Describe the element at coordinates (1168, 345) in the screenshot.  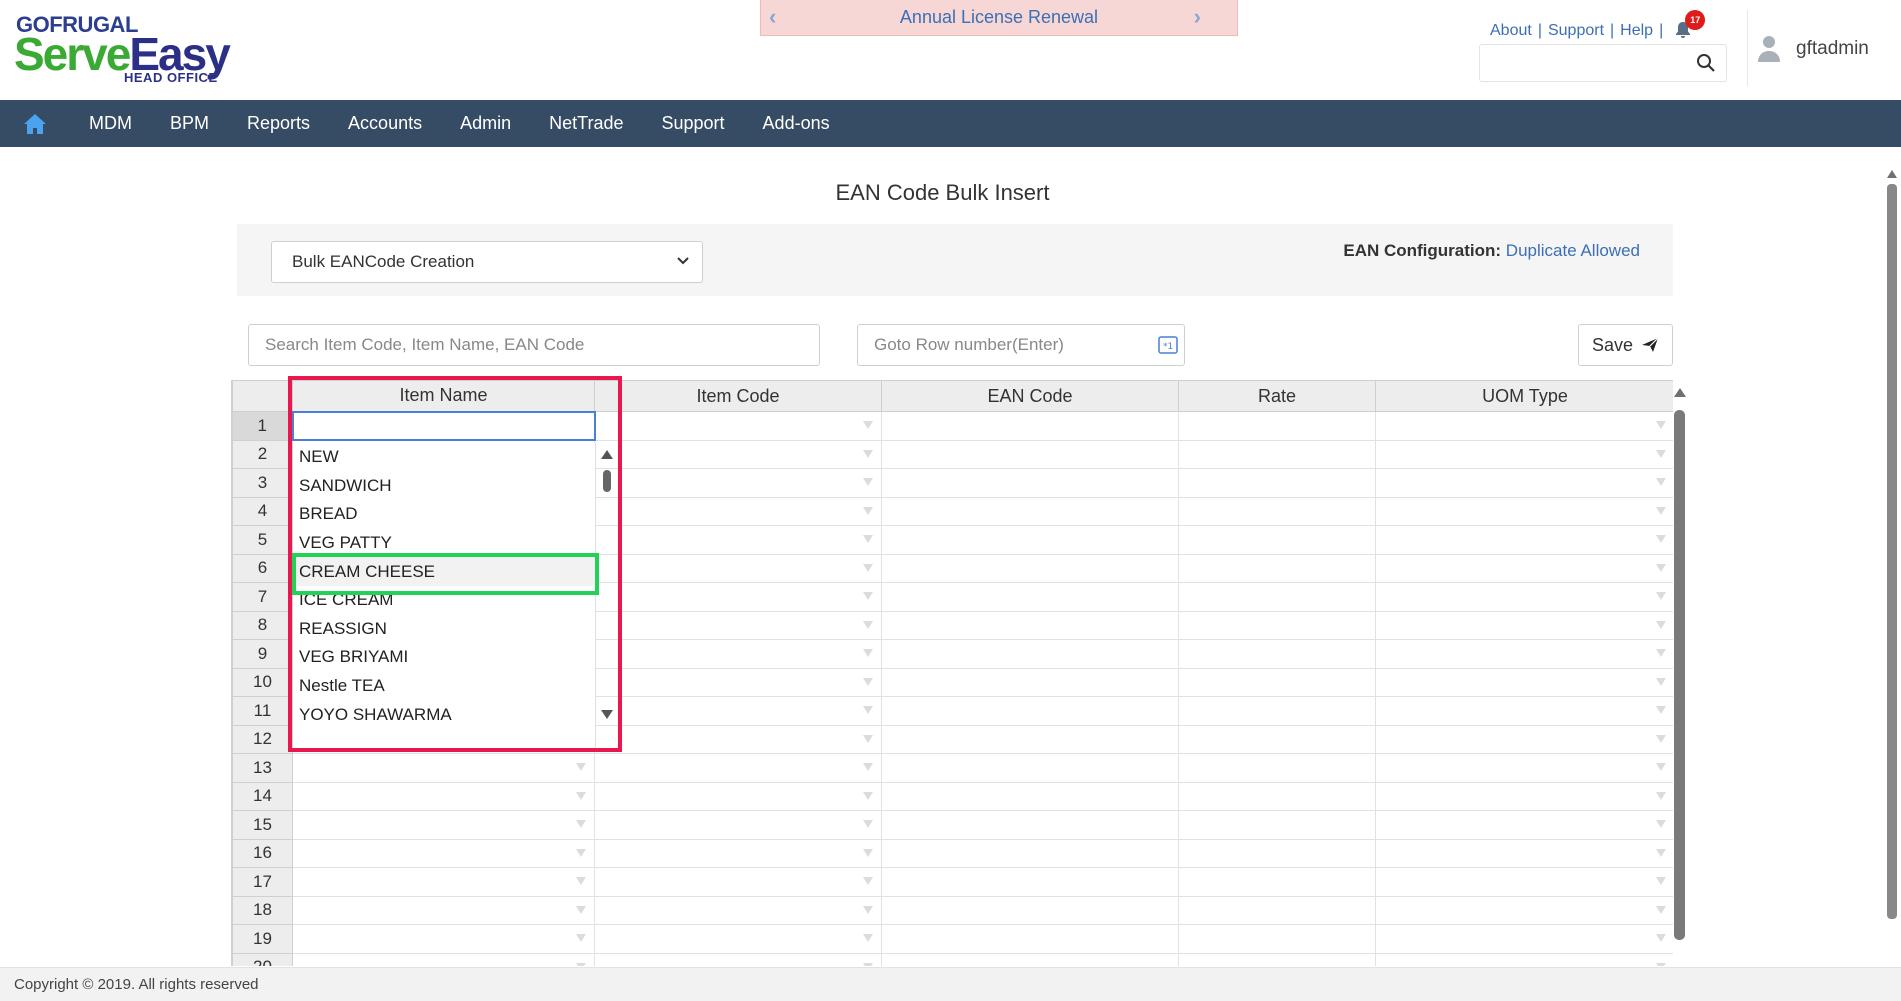
I see `keyboard-icon: *1` at that location.